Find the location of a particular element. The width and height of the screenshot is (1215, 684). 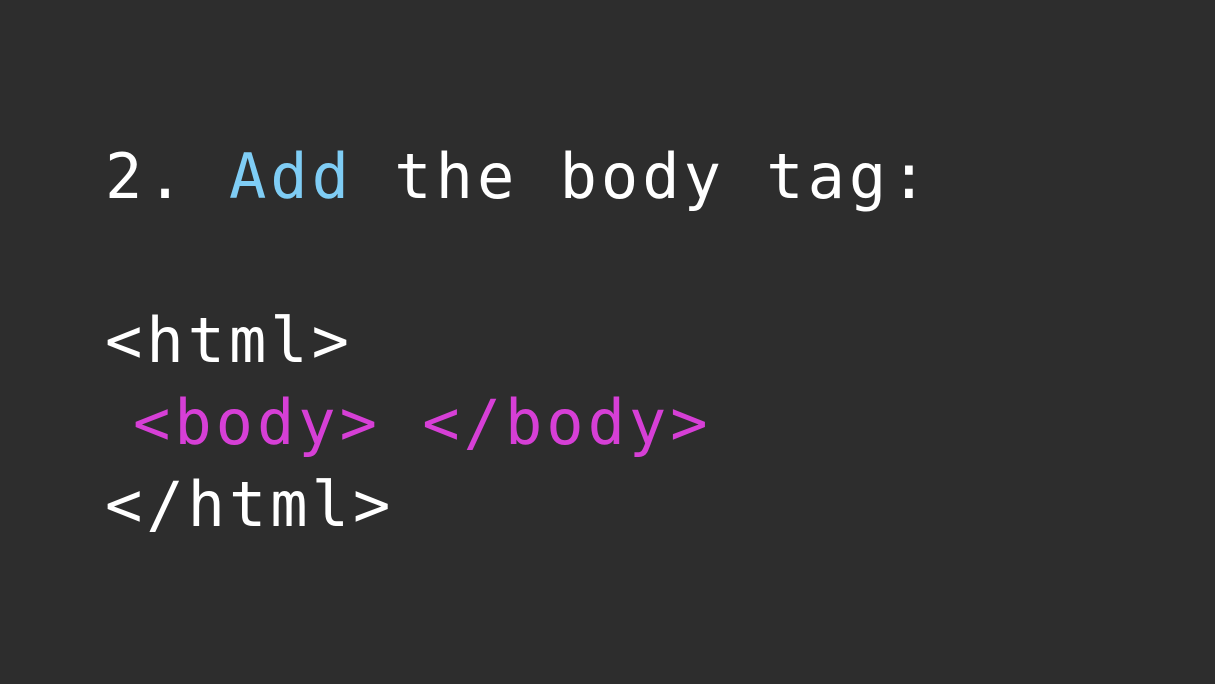

code-line-close-html: </html> is located at coordinates (250, 504).